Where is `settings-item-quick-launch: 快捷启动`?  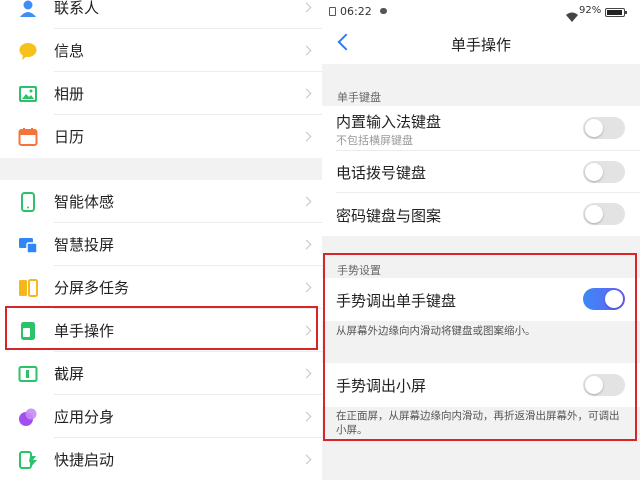 settings-item-quick-launch: 快捷启动 is located at coordinates (161, 459).